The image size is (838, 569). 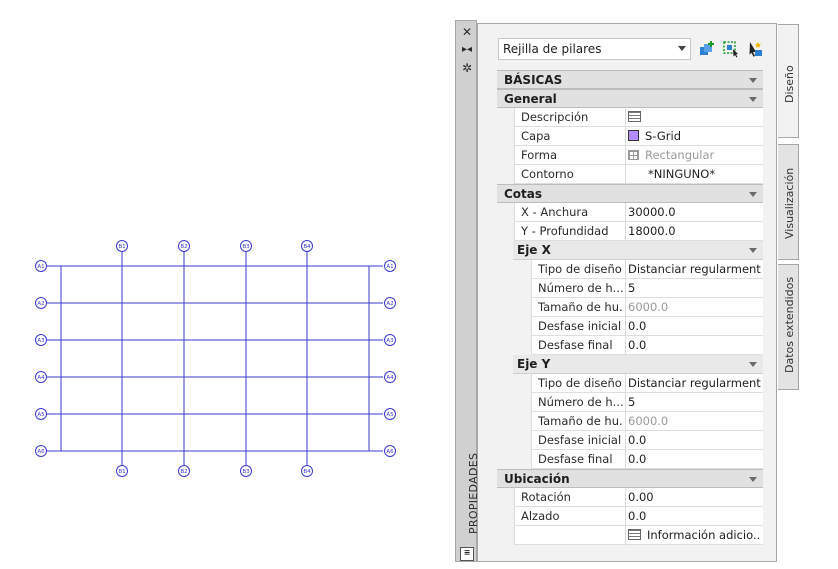 I want to click on tab-diseno: Diseño, so click(x=788, y=81).